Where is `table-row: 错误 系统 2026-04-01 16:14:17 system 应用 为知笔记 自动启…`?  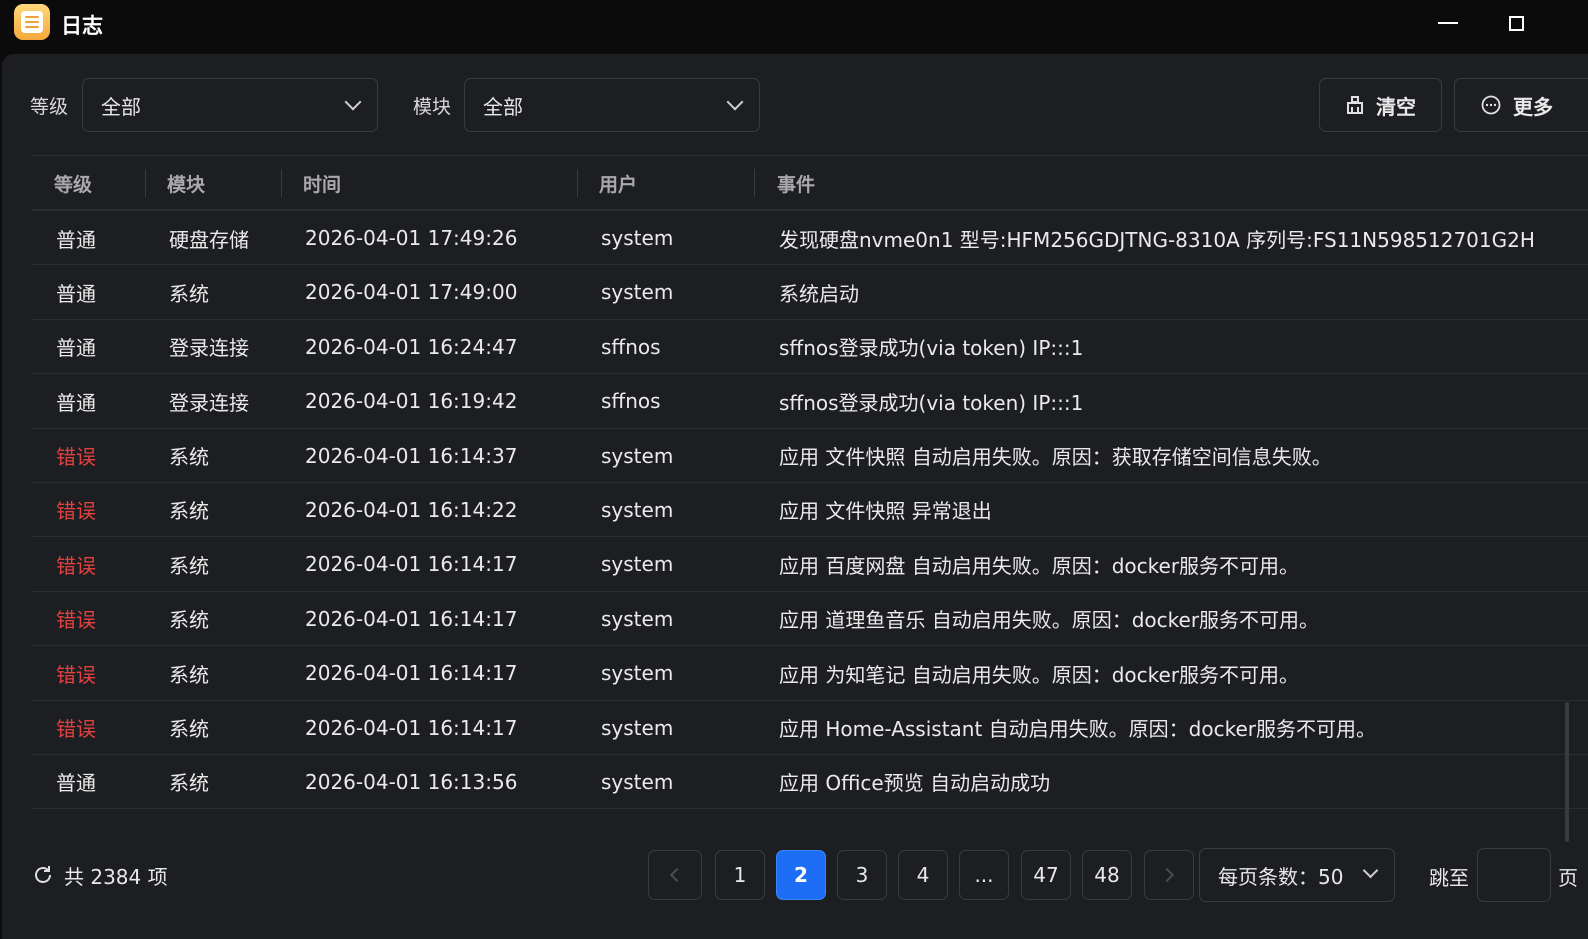 table-row: 错误 系统 2026-04-01 16:14:17 system 应用 为知笔记 自动启… is located at coordinates (810, 673).